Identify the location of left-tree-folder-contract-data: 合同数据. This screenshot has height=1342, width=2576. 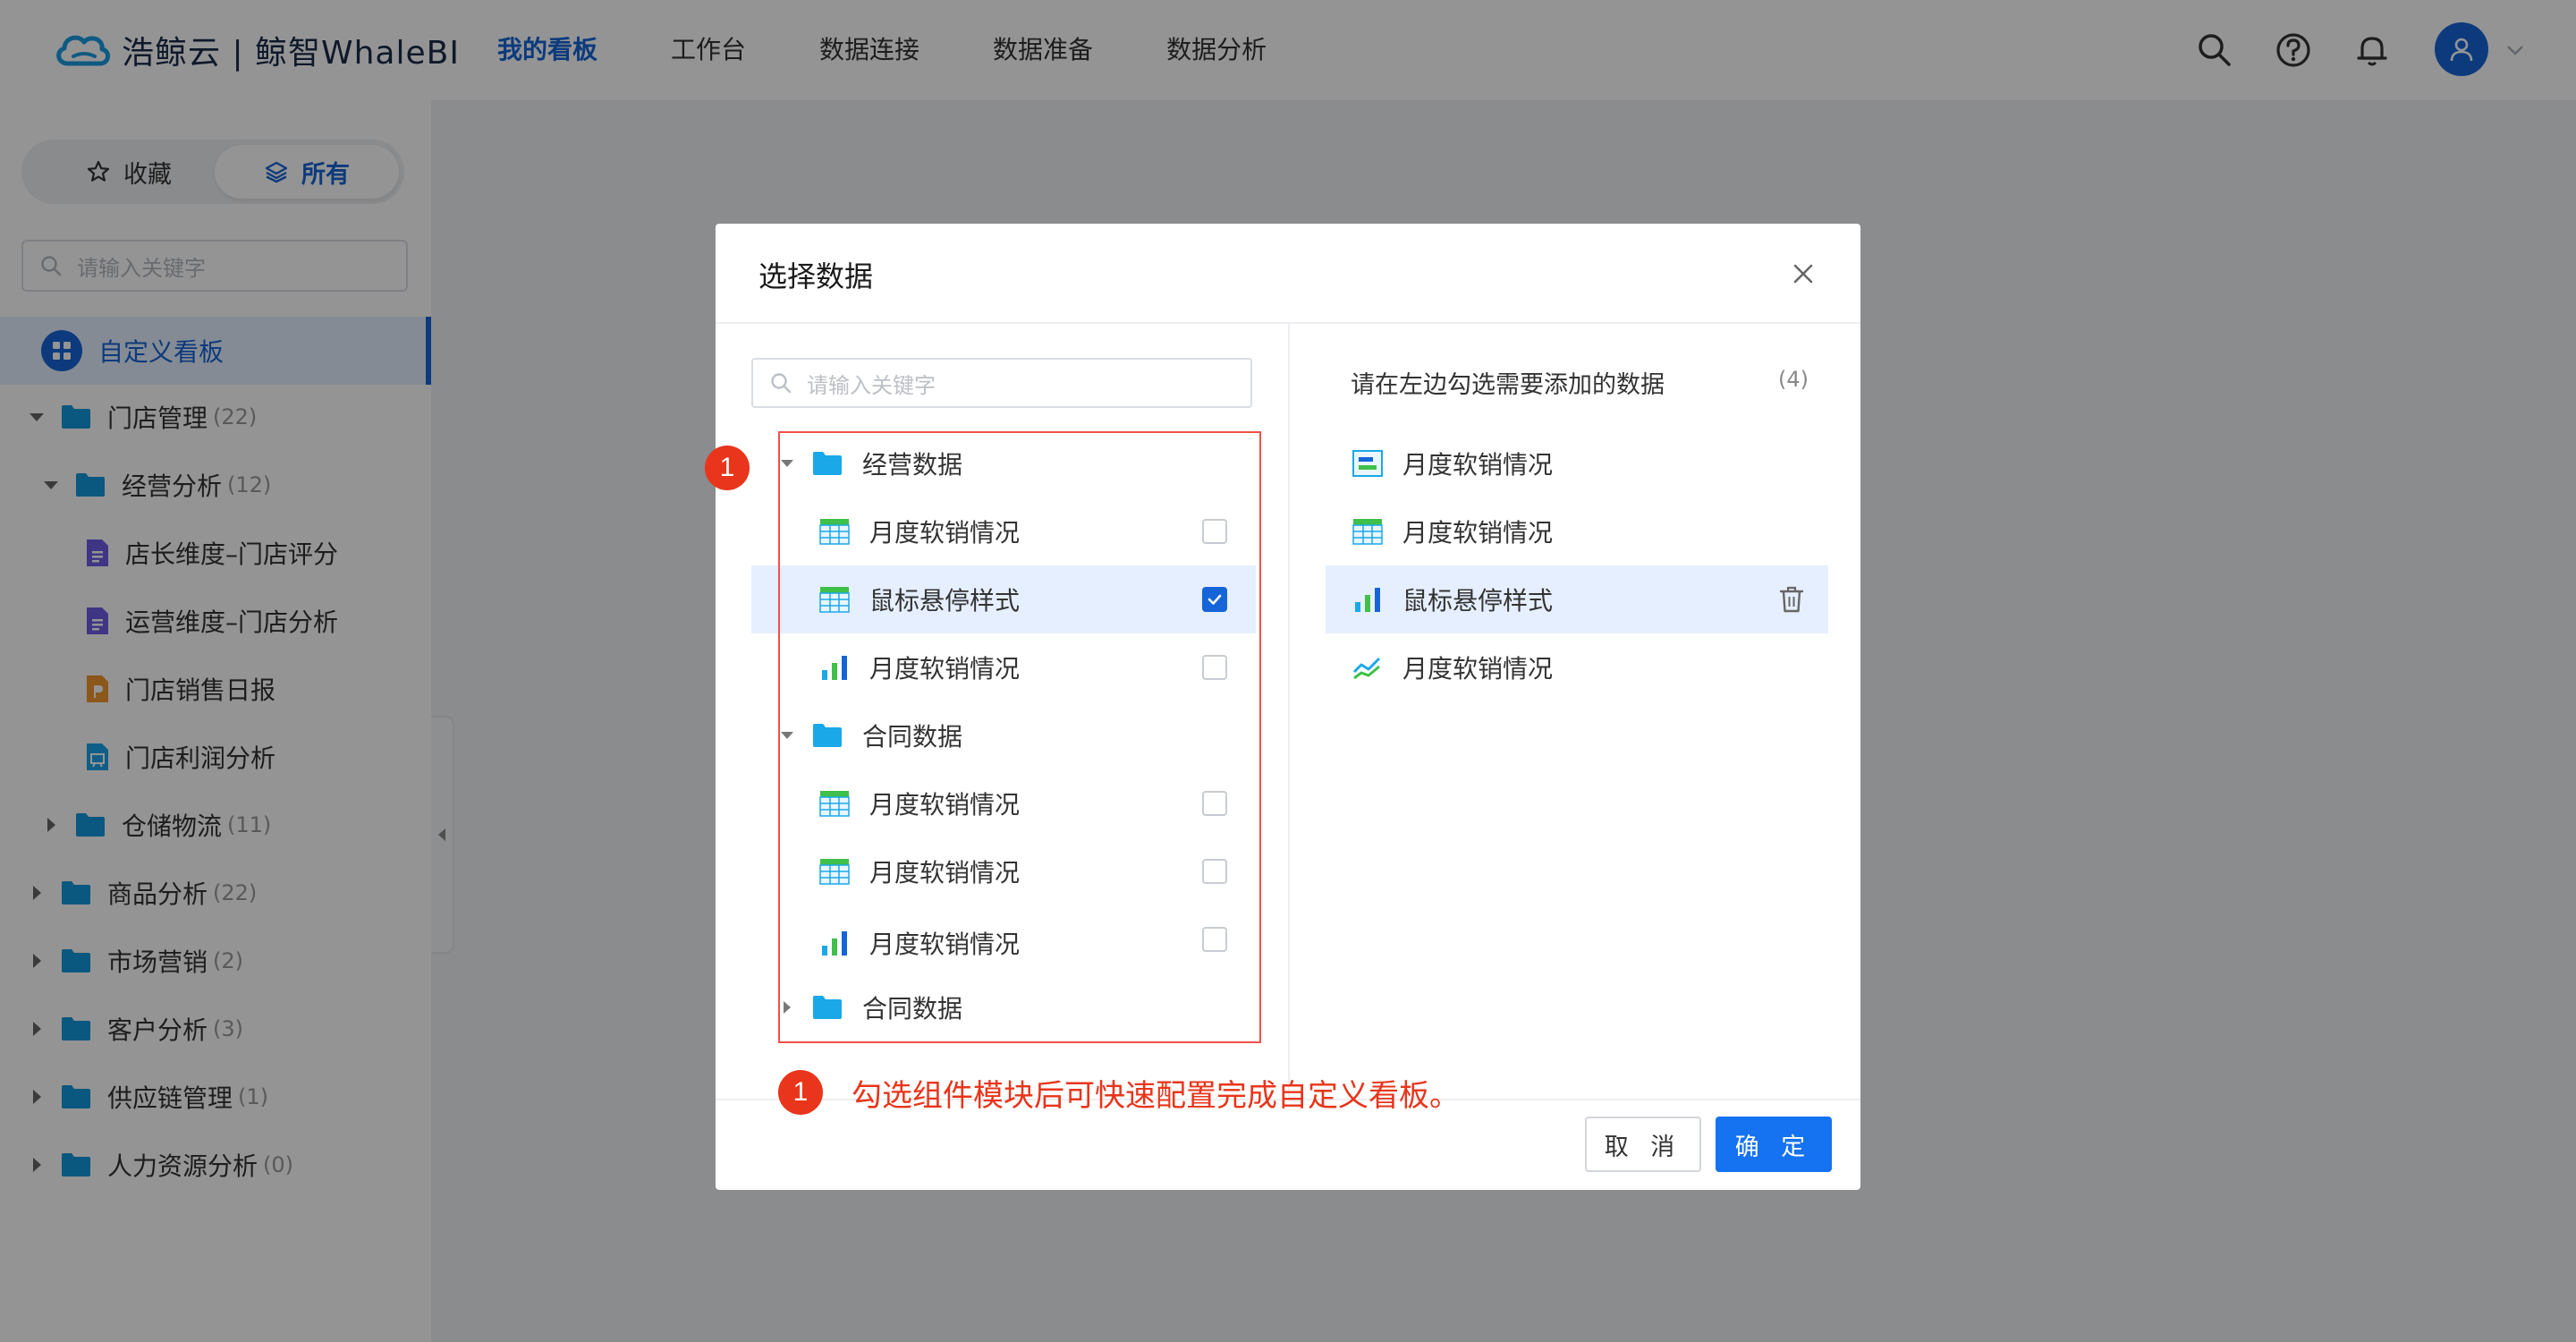
(870, 736).